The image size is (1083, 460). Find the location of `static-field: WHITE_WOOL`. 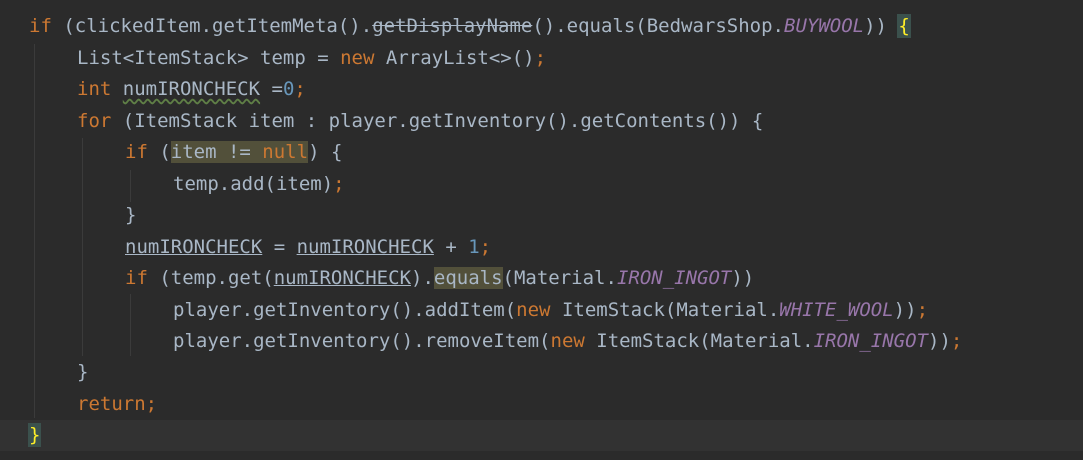

static-field: WHITE_WOOL is located at coordinates (836, 310).